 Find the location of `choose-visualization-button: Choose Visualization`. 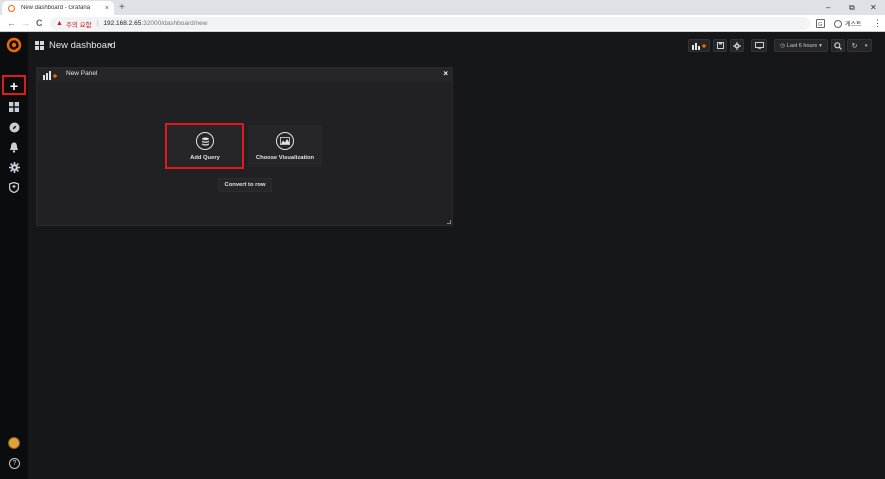

choose-visualization-button: Choose Visualization is located at coordinates (285, 146).